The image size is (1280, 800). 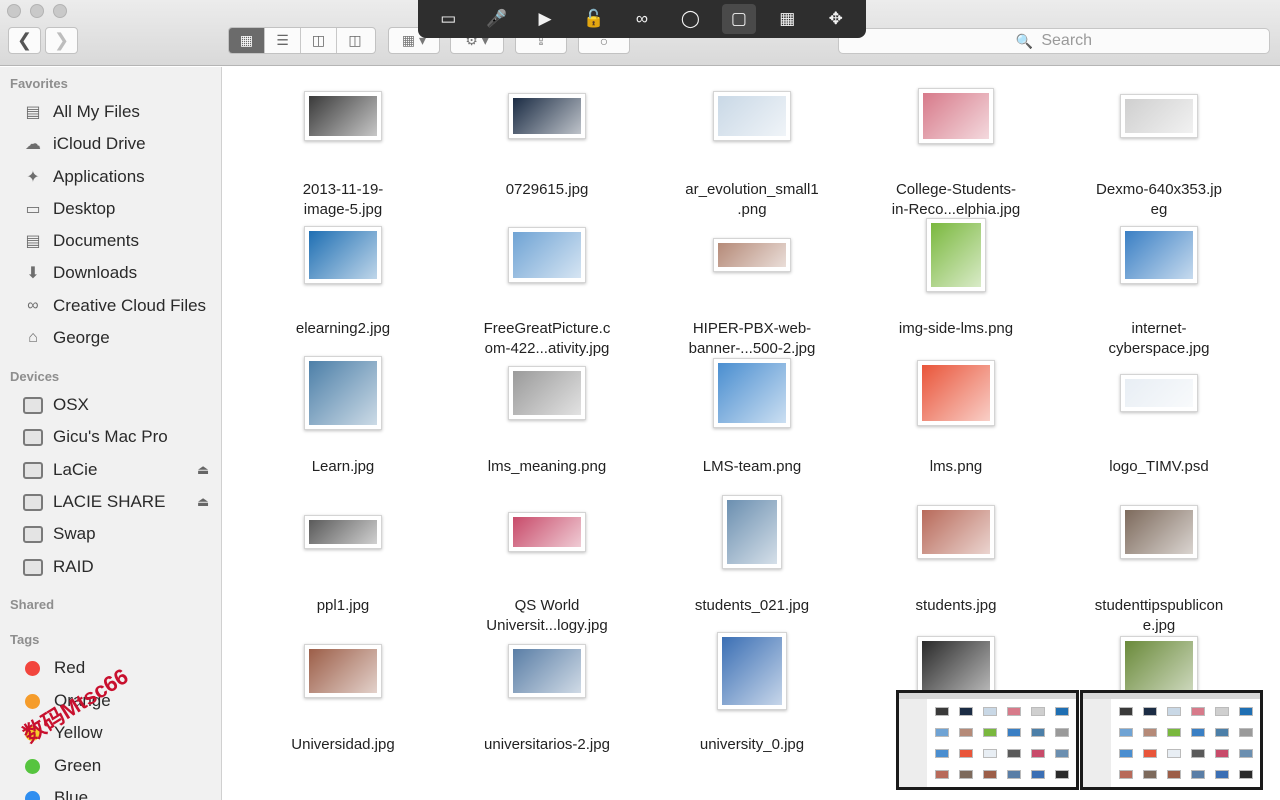 I want to click on file-item: 0729615.jpg, so click(x=547, y=149).